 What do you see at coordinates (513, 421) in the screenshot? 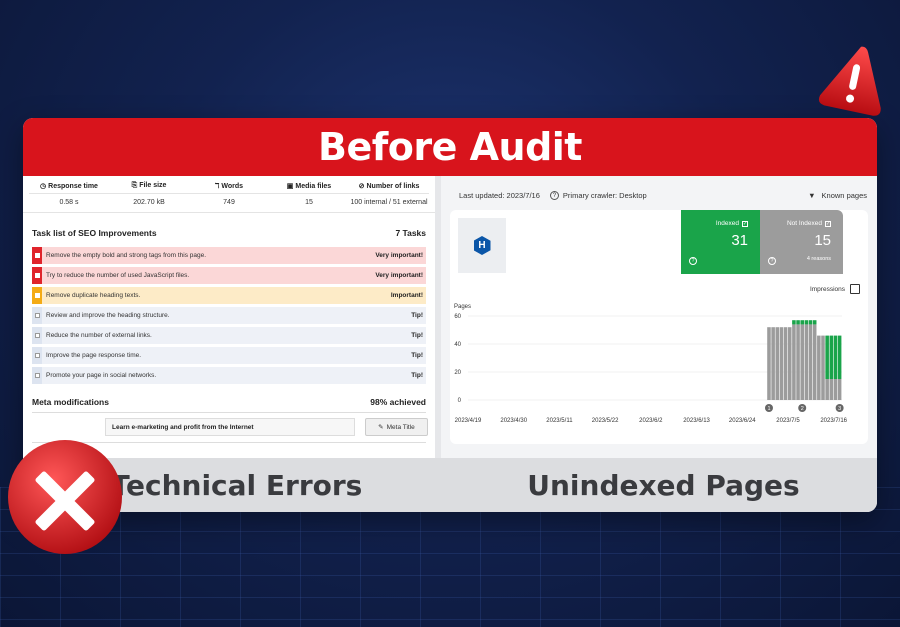
I see `x-tick-label: 2023/4/30` at bounding box center [513, 421].